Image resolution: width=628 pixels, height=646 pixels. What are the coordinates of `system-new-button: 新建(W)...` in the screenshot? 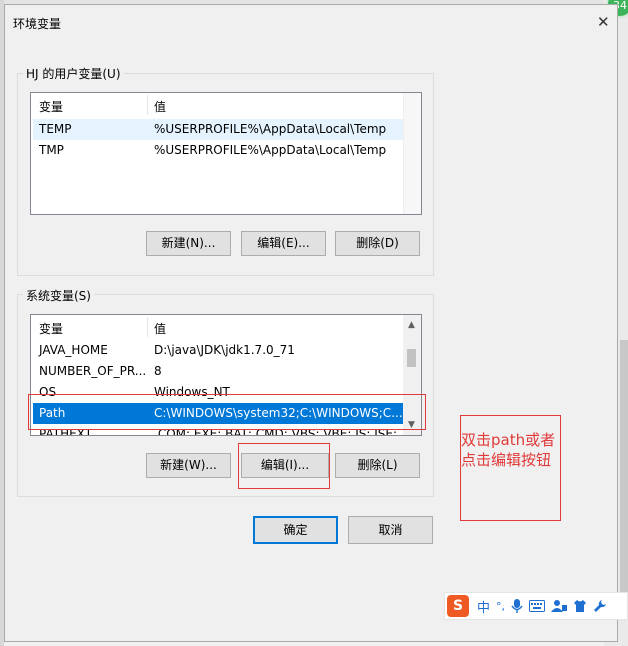 It's located at (188, 465).